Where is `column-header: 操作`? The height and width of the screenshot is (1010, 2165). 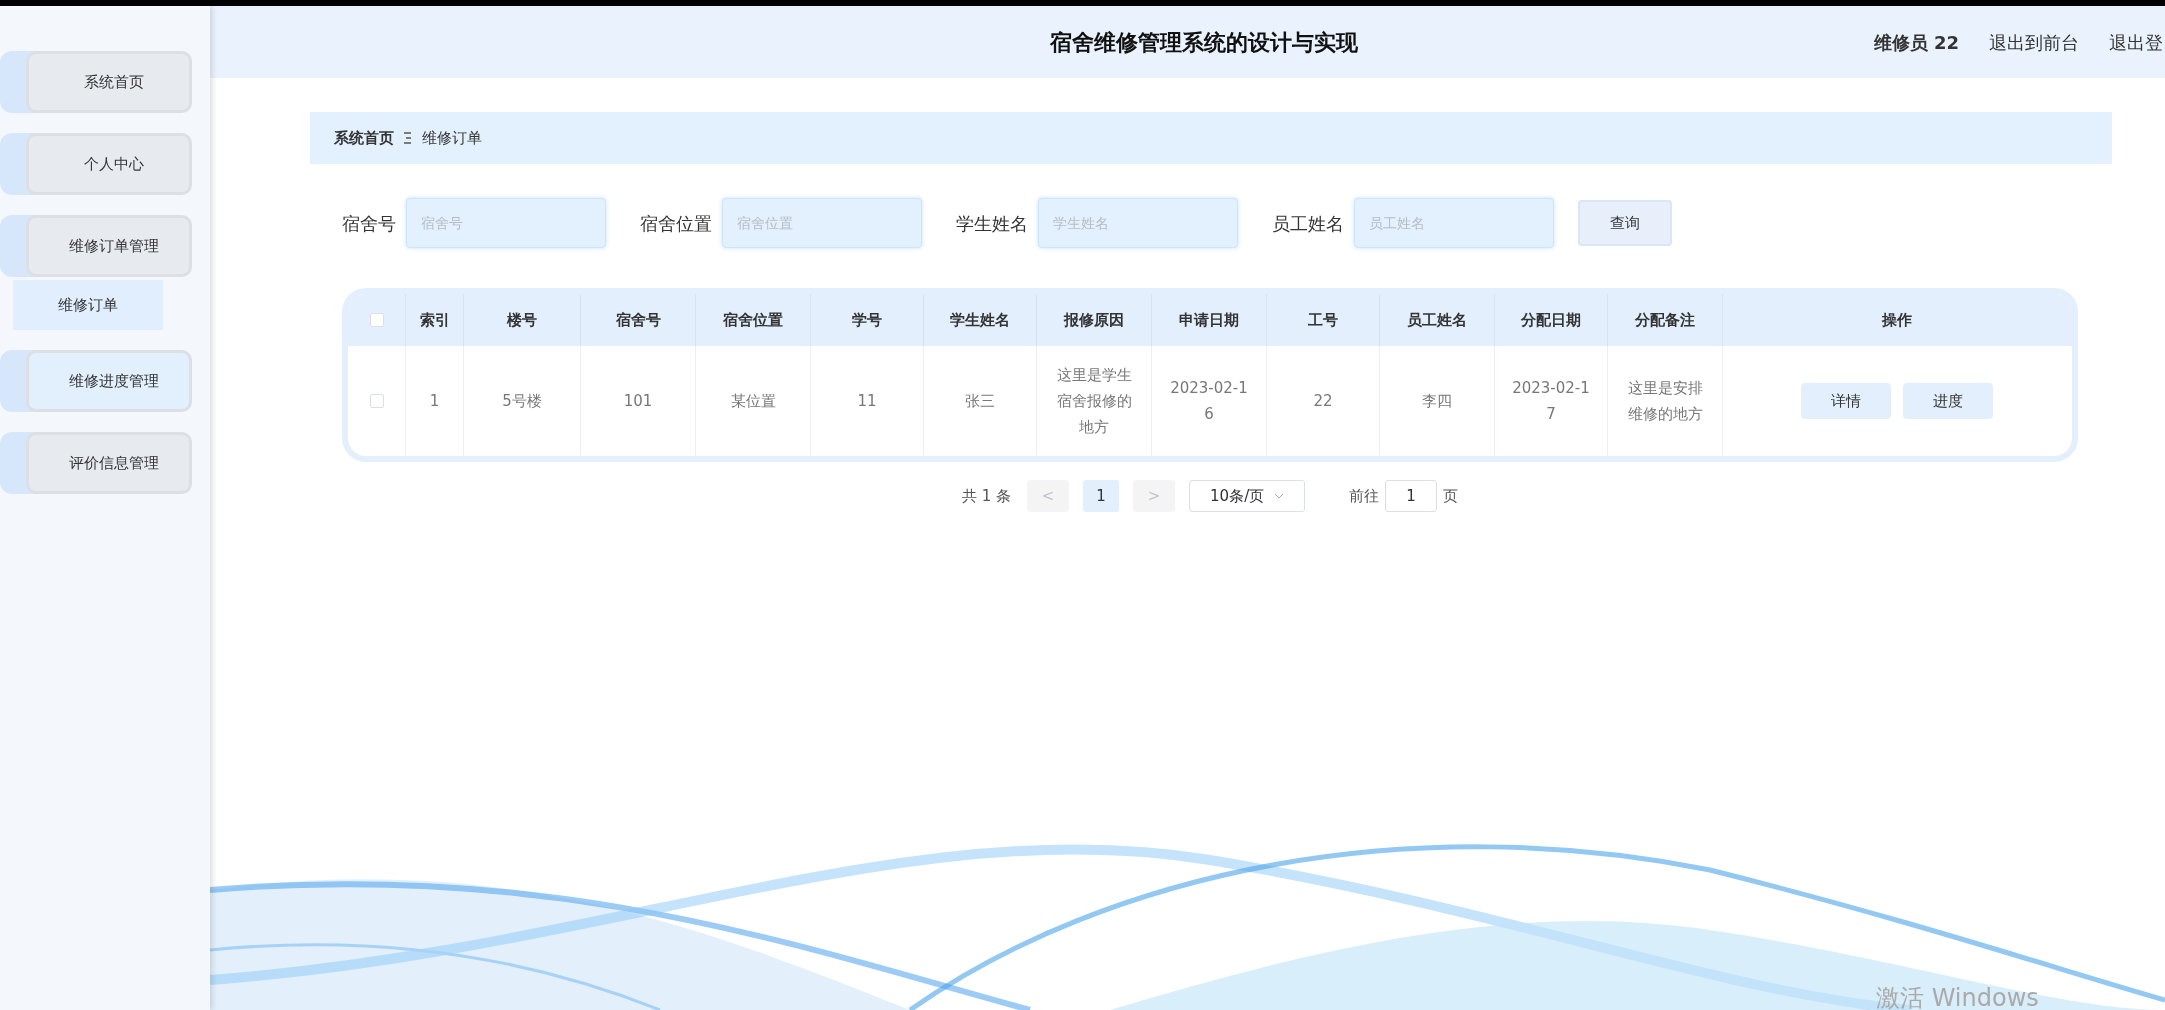
column-header: 操作 is located at coordinates (1896, 320).